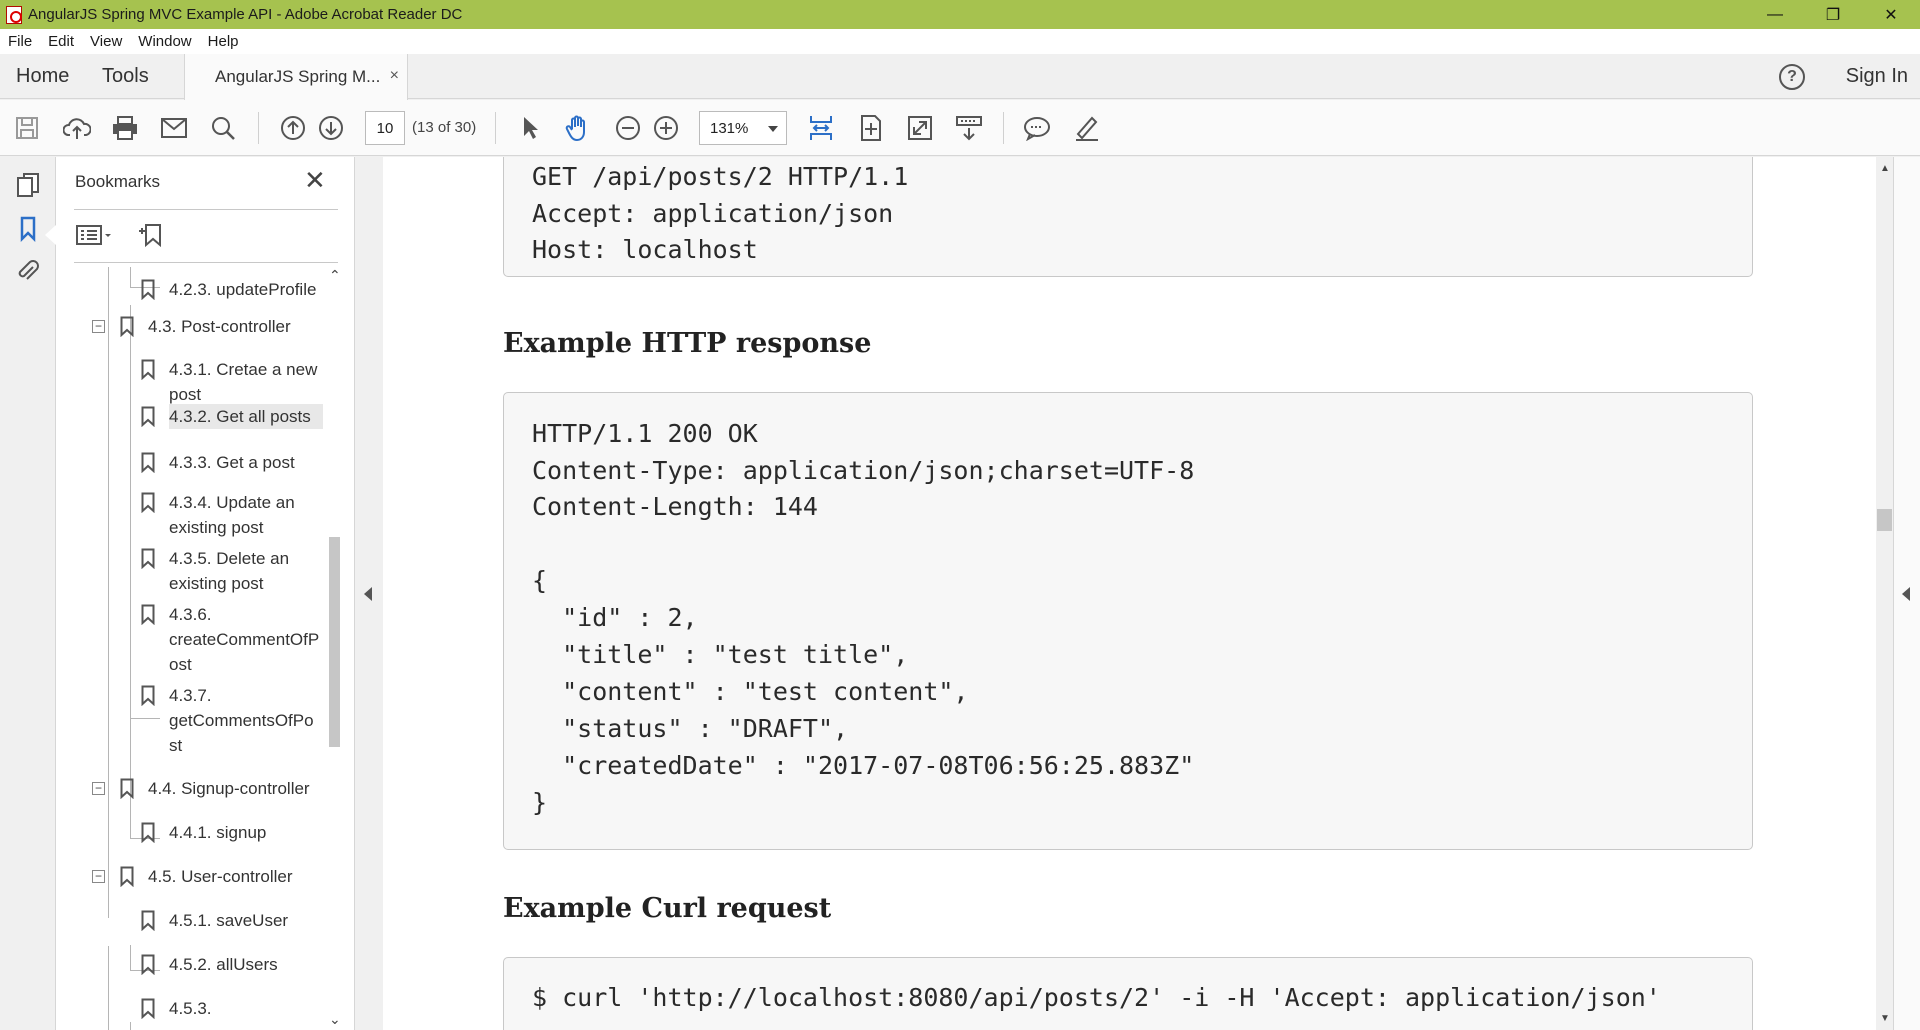 Image resolution: width=1920 pixels, height=1030 pixels. I want to click on zoom-in-icon, so click(666, 128).